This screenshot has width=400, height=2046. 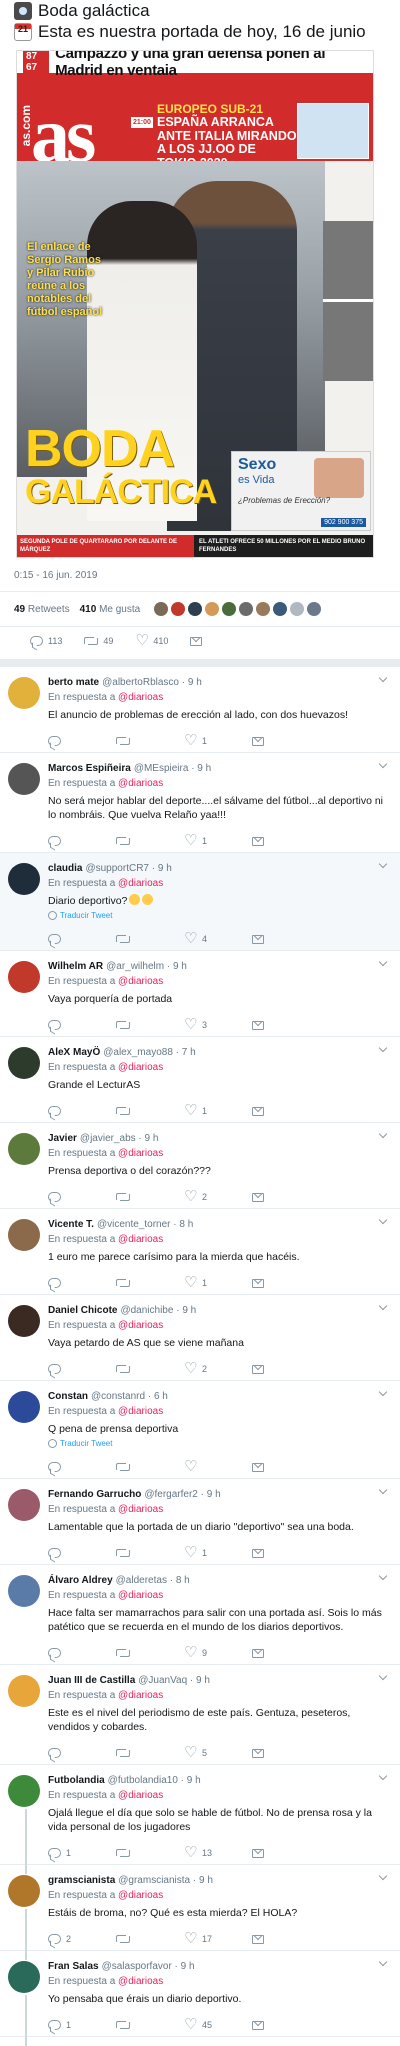 I want to click on like-button: 5, so click(x=218, y=1752).